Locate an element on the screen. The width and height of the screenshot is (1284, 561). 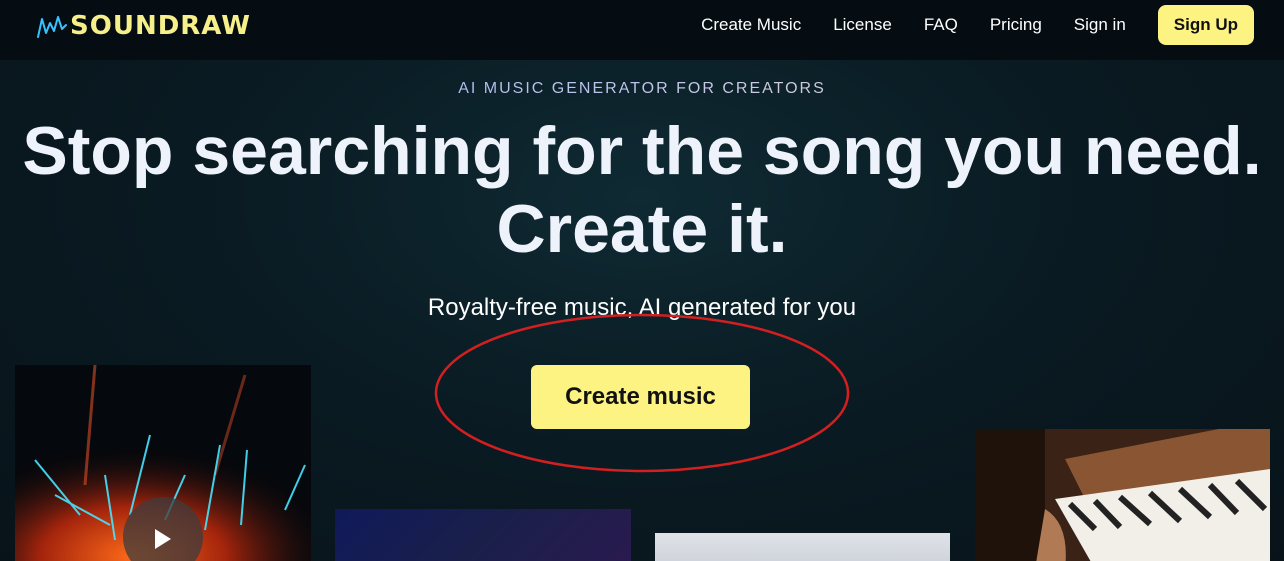
concert-lights-image is located at coordinates (163, 463).